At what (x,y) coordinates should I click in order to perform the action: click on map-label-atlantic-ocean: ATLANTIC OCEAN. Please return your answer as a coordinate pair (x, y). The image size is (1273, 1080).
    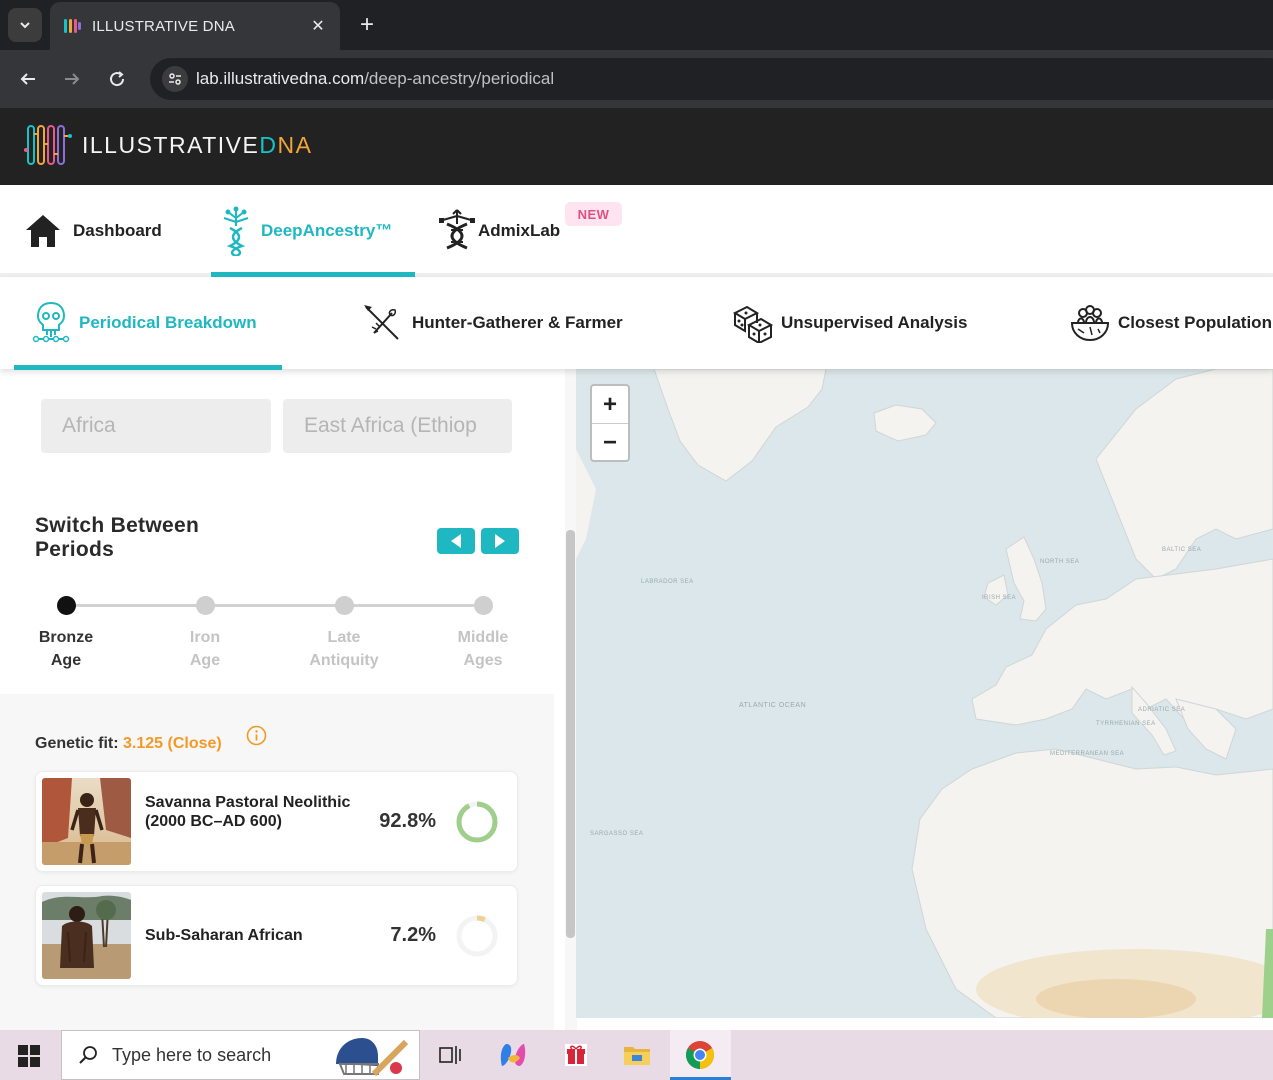
    Looking at the image, I should click on (772, 705).